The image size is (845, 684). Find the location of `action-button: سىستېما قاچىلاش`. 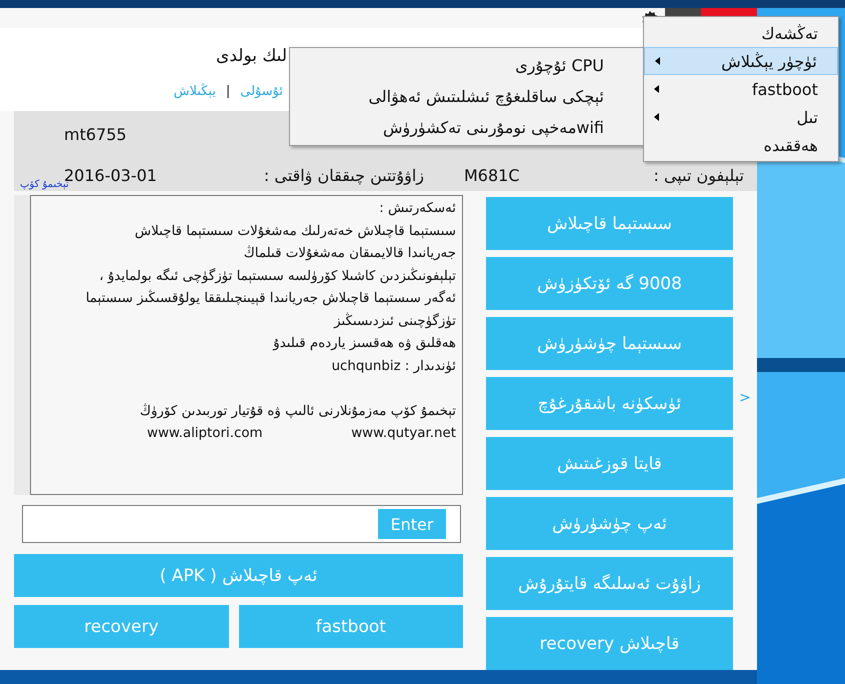

action-button: سىستېما قاچىلاش is located at coordinates (609, 223).